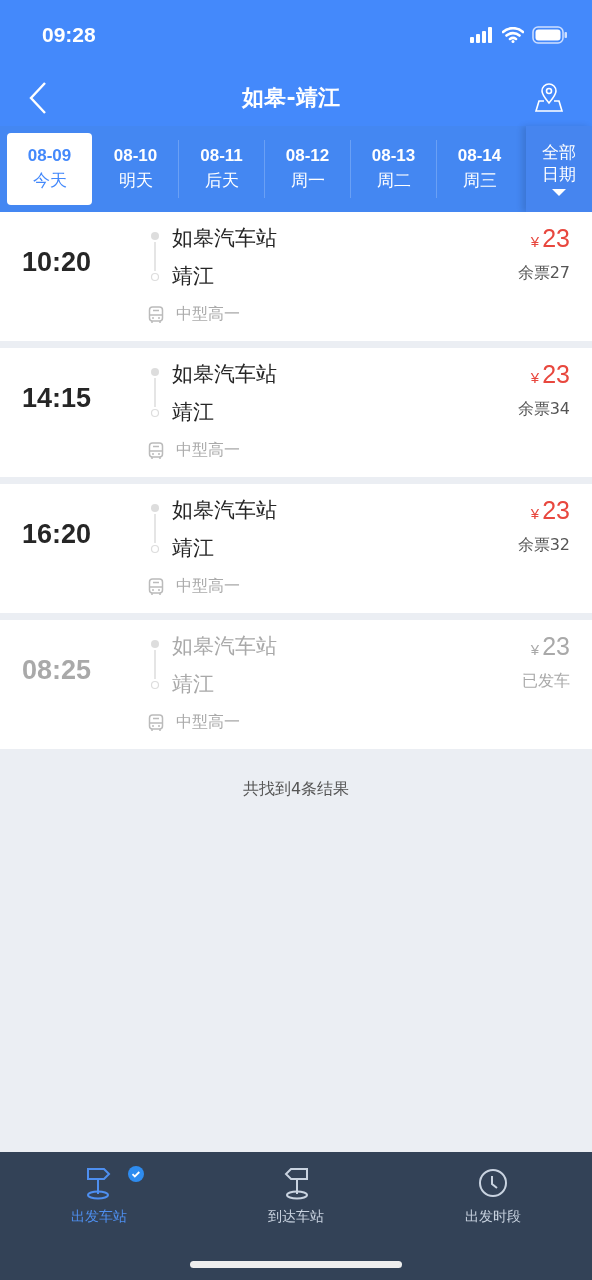  I want to click on date-tab: 08-10 明天, so click(135, 169).